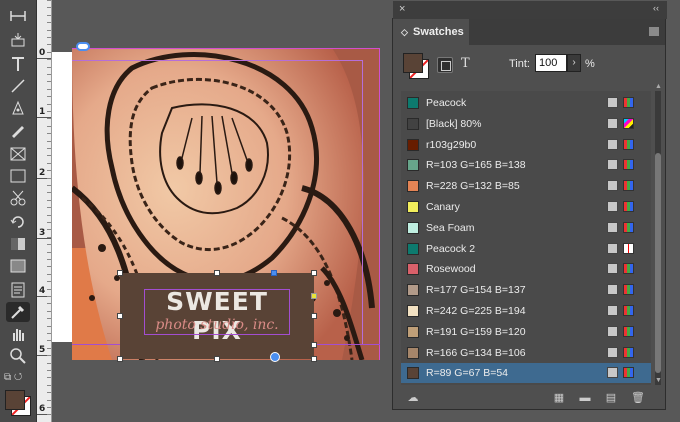 This screenshot has width=680, height=422. I want to click on expand-panel-icon: ◇, so click(404, 32).